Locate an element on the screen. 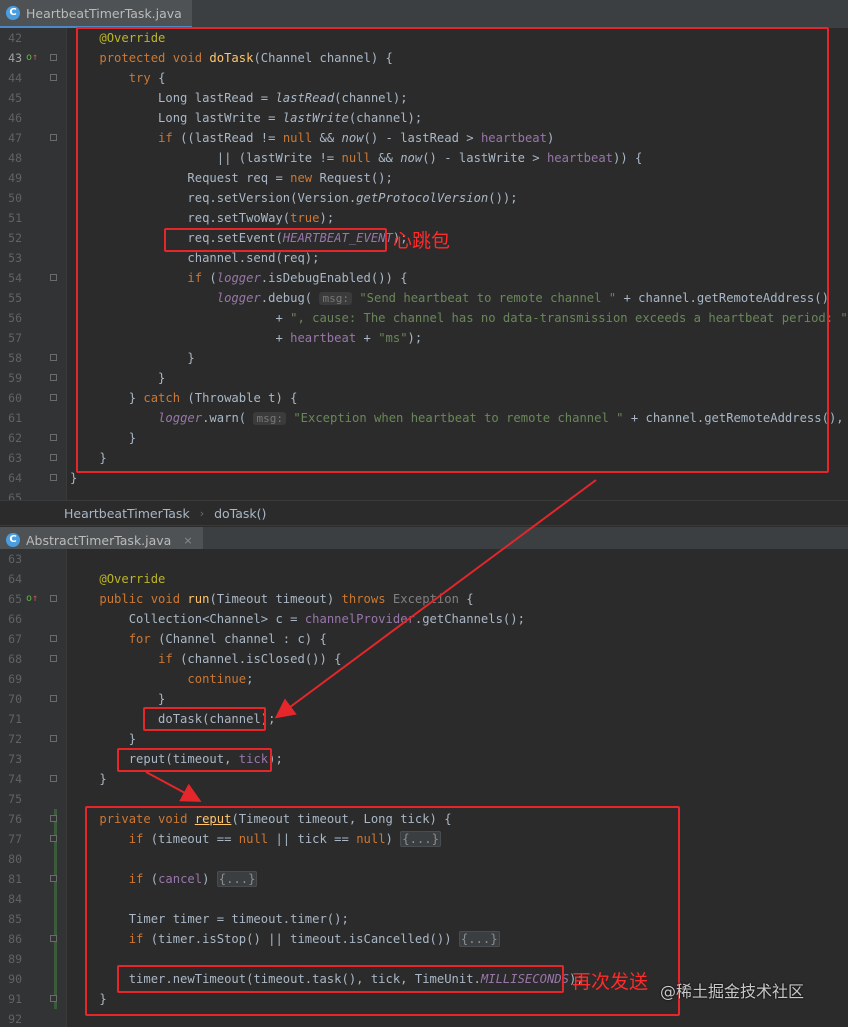  arrow-to-reput-method is located at coordinates (173, 786).